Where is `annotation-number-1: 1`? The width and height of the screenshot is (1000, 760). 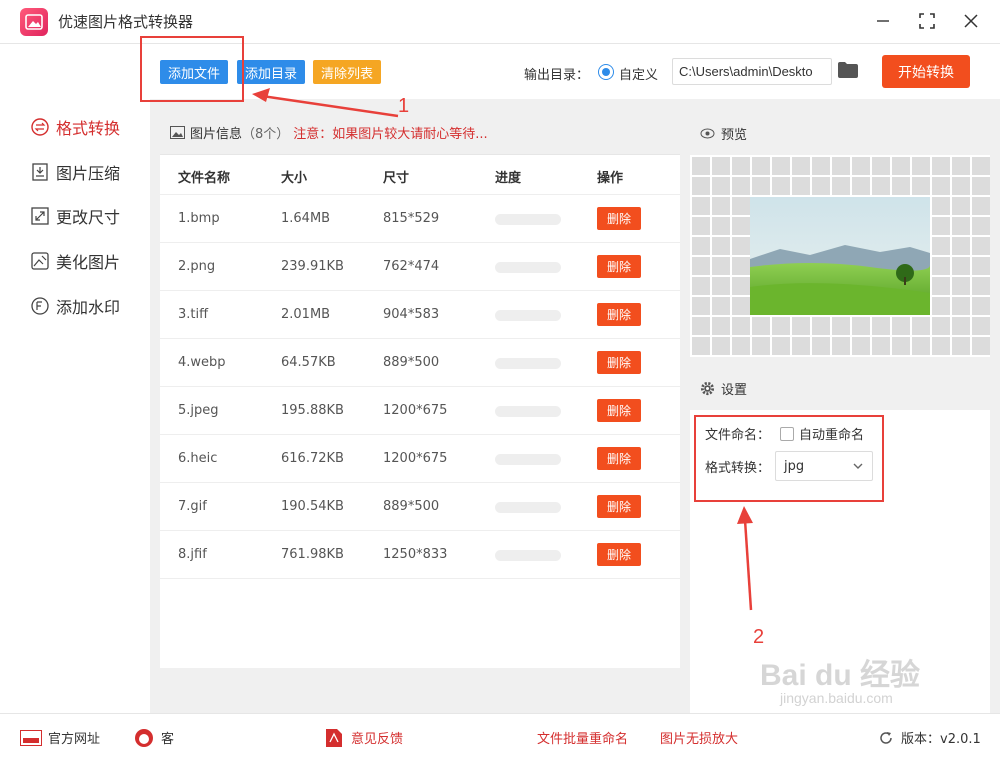
annotation-number-1: 1 is located at coordinates (404, 106).